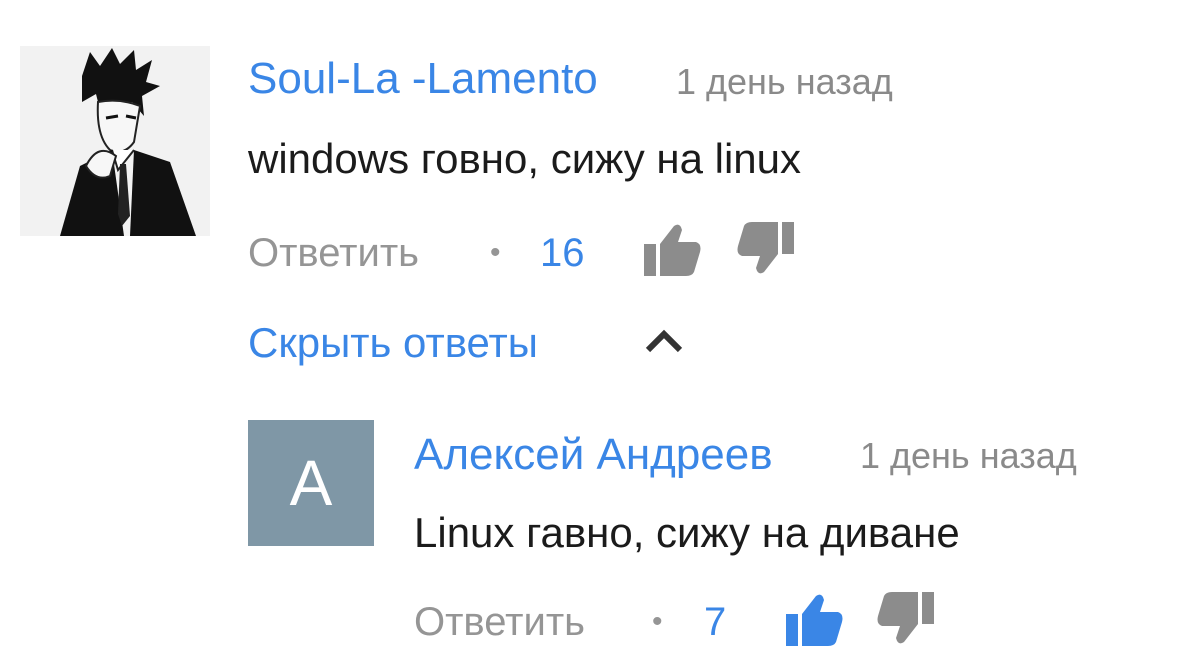  I want to click on commenter-avatar, so click(115, 141).